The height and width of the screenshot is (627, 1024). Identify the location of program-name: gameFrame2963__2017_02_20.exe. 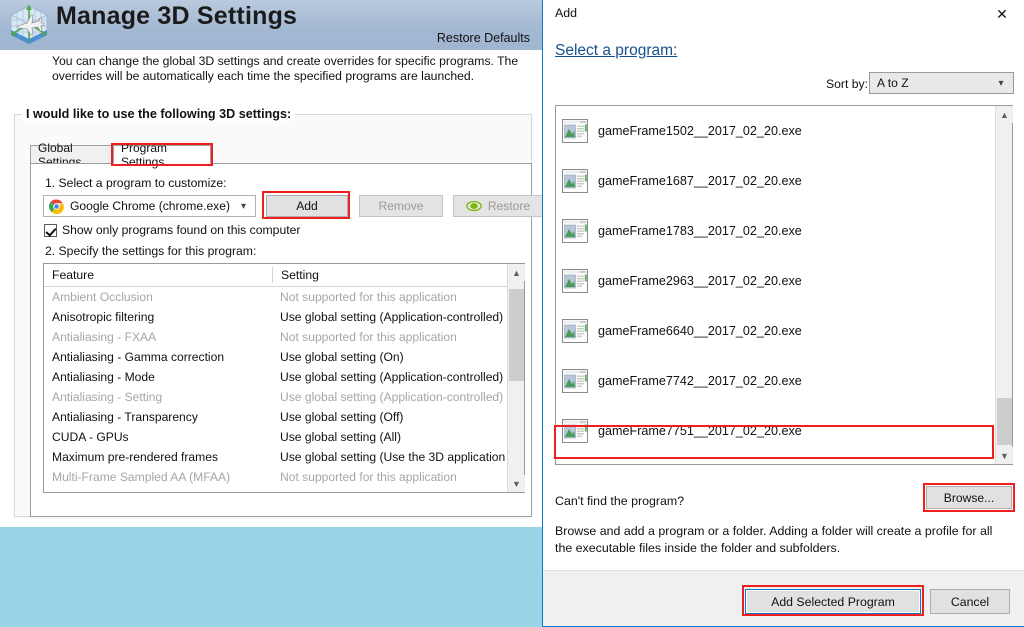
(700, 281).